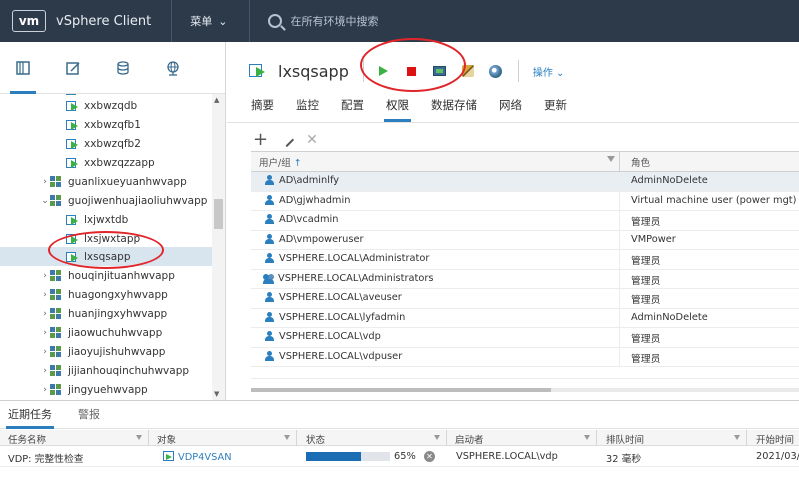 The image size is (799, 496). I want to click on tab-updates: 更新, so click(555, 108).